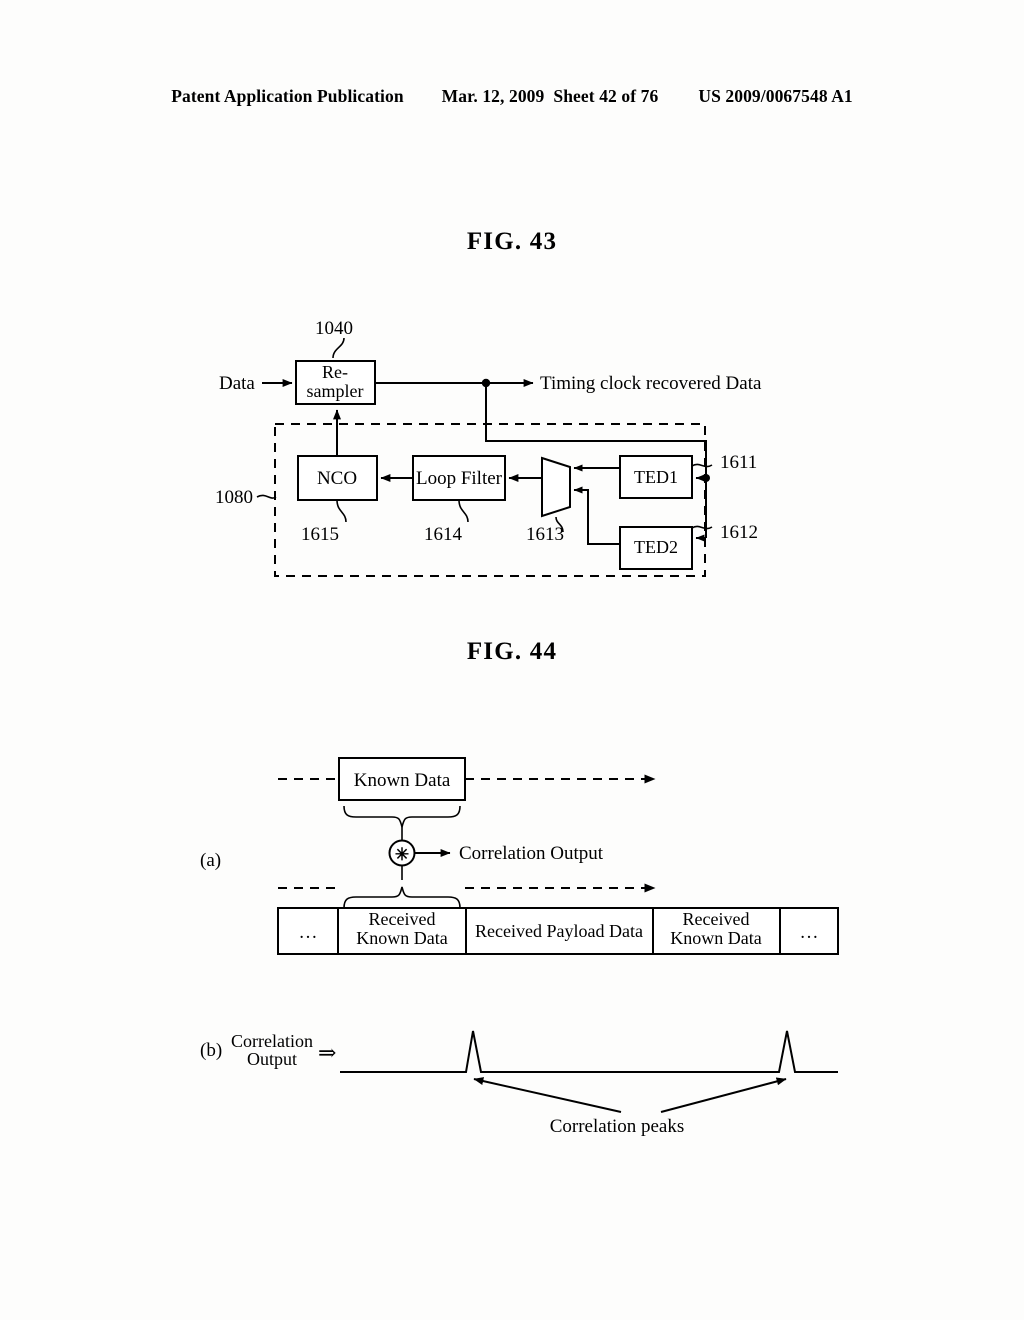 This screenshot has width=1024, height=1320. I want to click on fig44-part-a-label: (a), so click(210, 860).